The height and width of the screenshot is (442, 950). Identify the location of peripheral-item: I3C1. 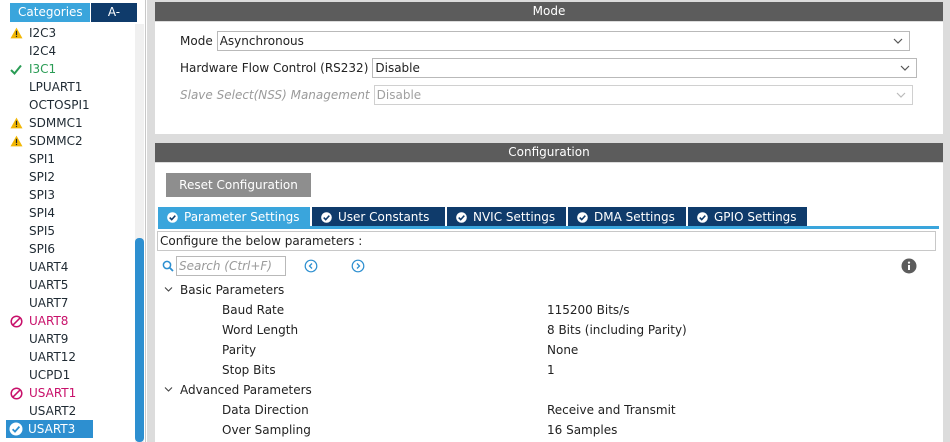
(65, 69).